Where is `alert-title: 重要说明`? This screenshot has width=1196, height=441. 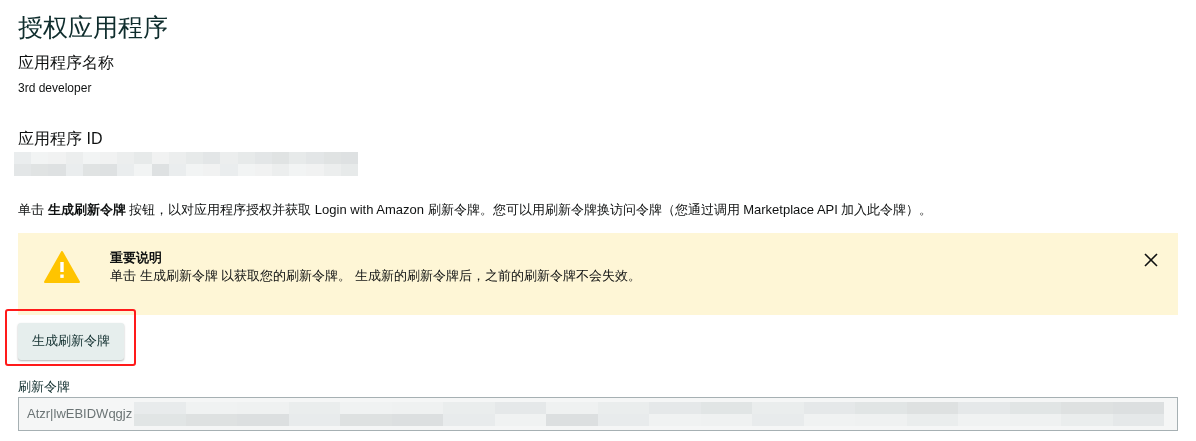
alert-title: 重要说明 is located at coordinates (136, 258).